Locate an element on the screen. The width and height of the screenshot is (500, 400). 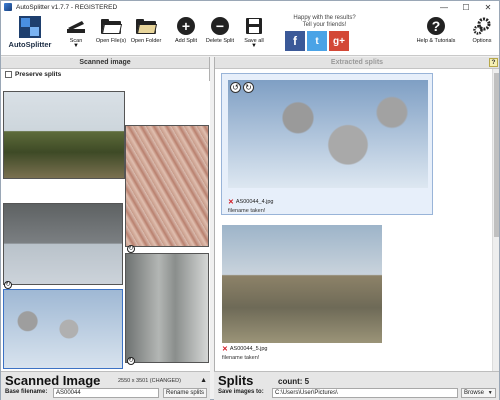
extracted-splits-title: Extracted splits is located at coordinates (357, 62).